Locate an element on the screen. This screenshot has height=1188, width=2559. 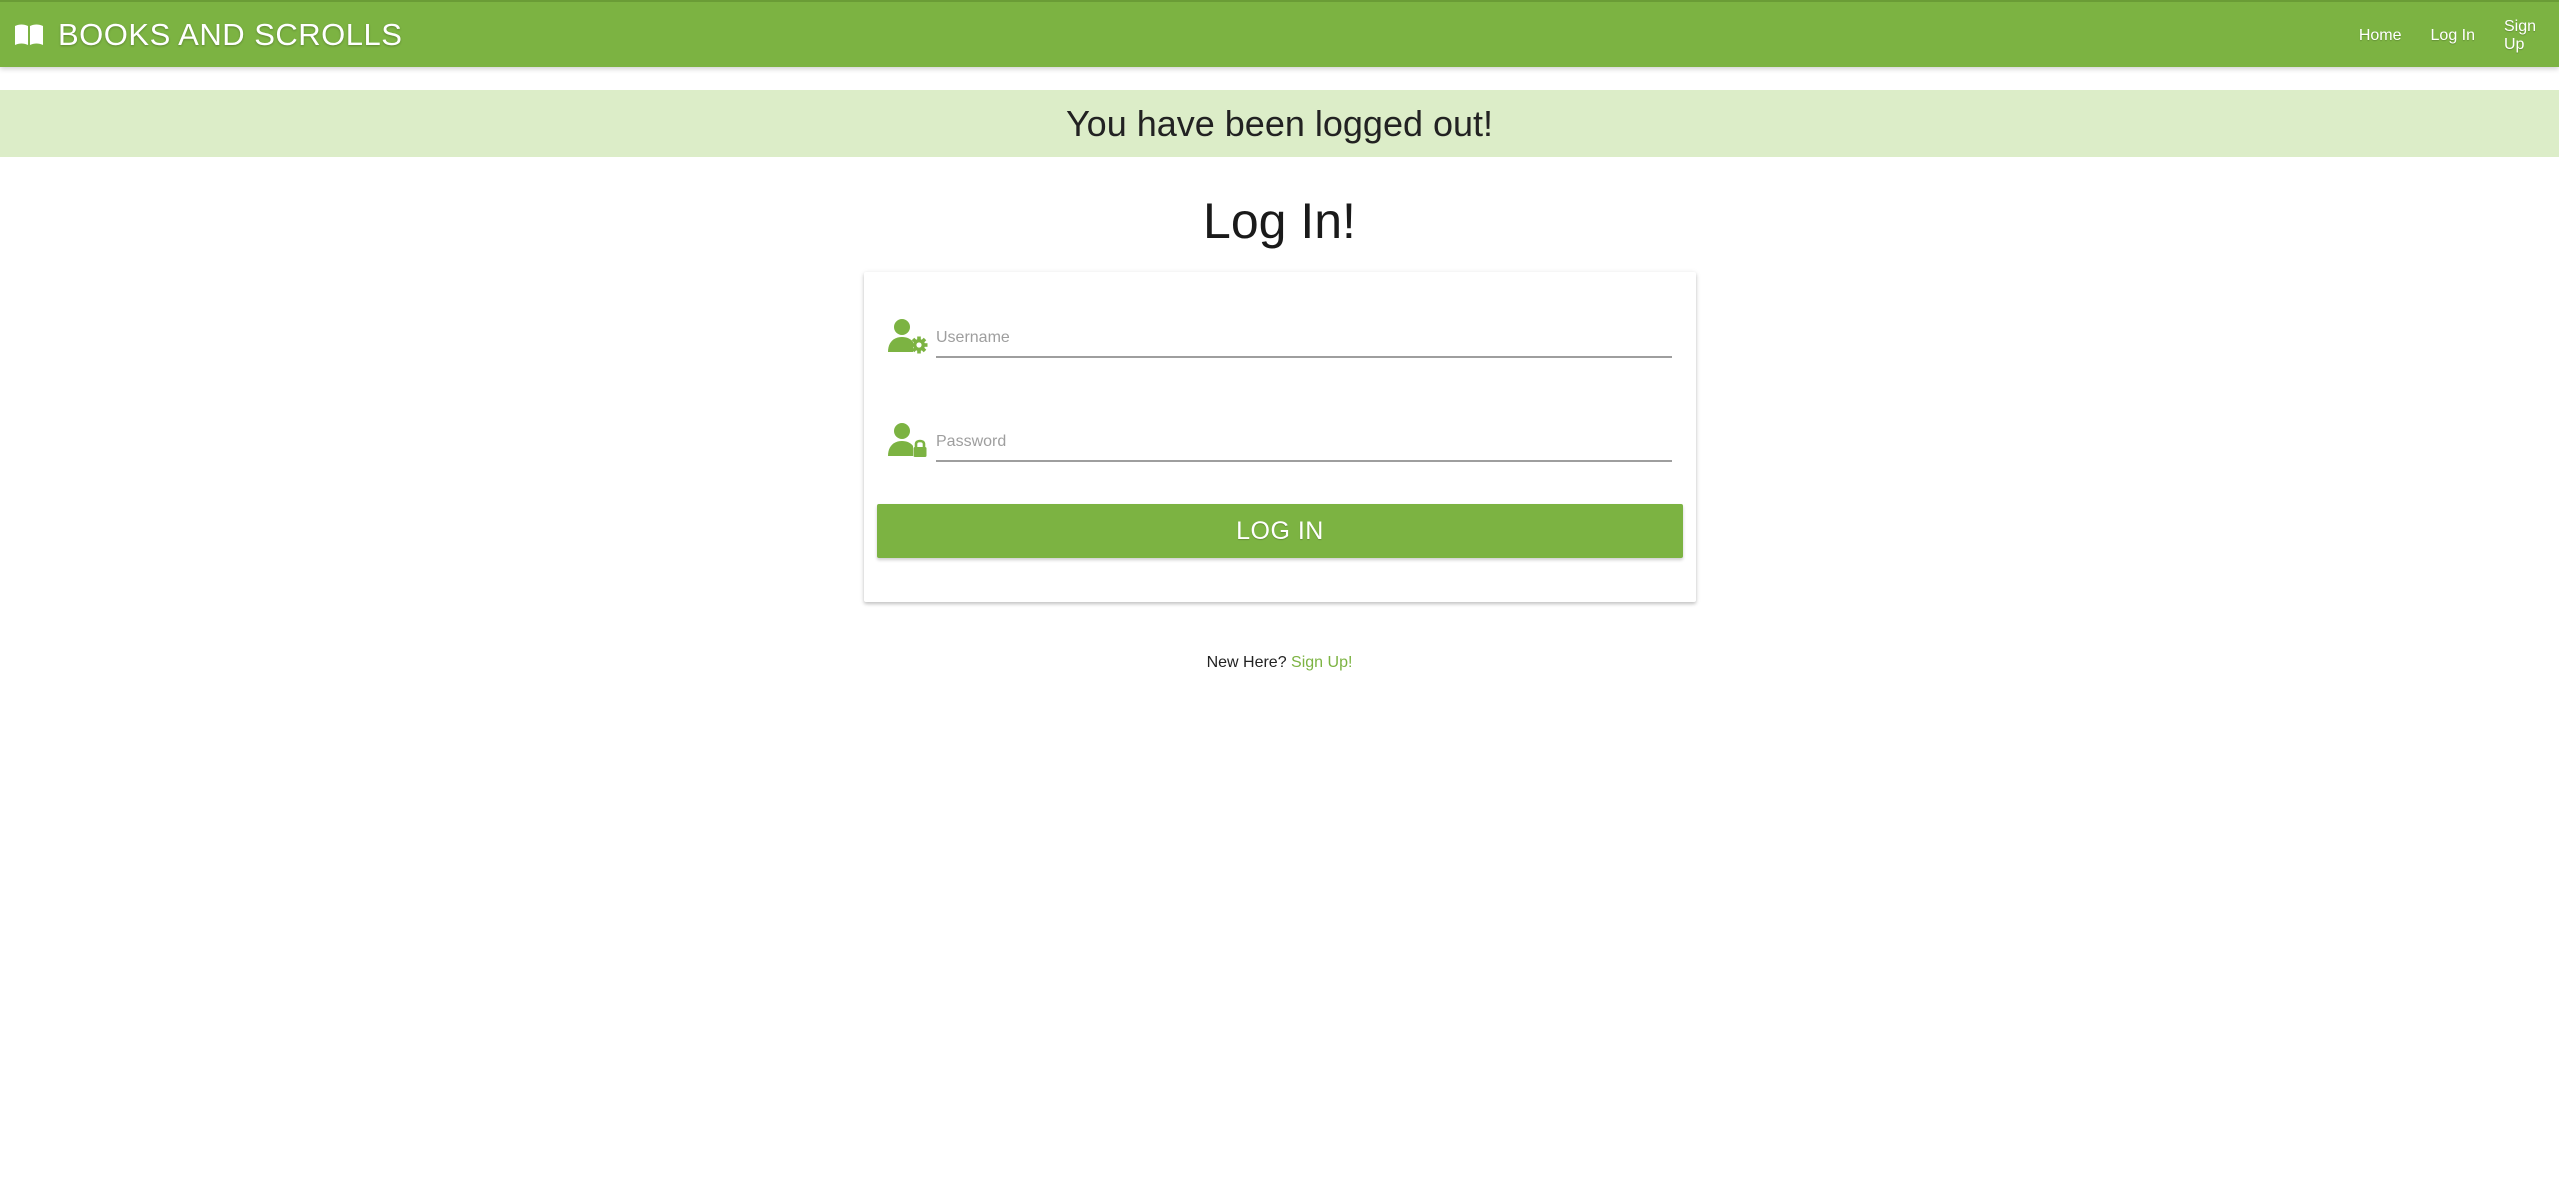
login-button: LOG IN is located at coordinates (1280, 531).